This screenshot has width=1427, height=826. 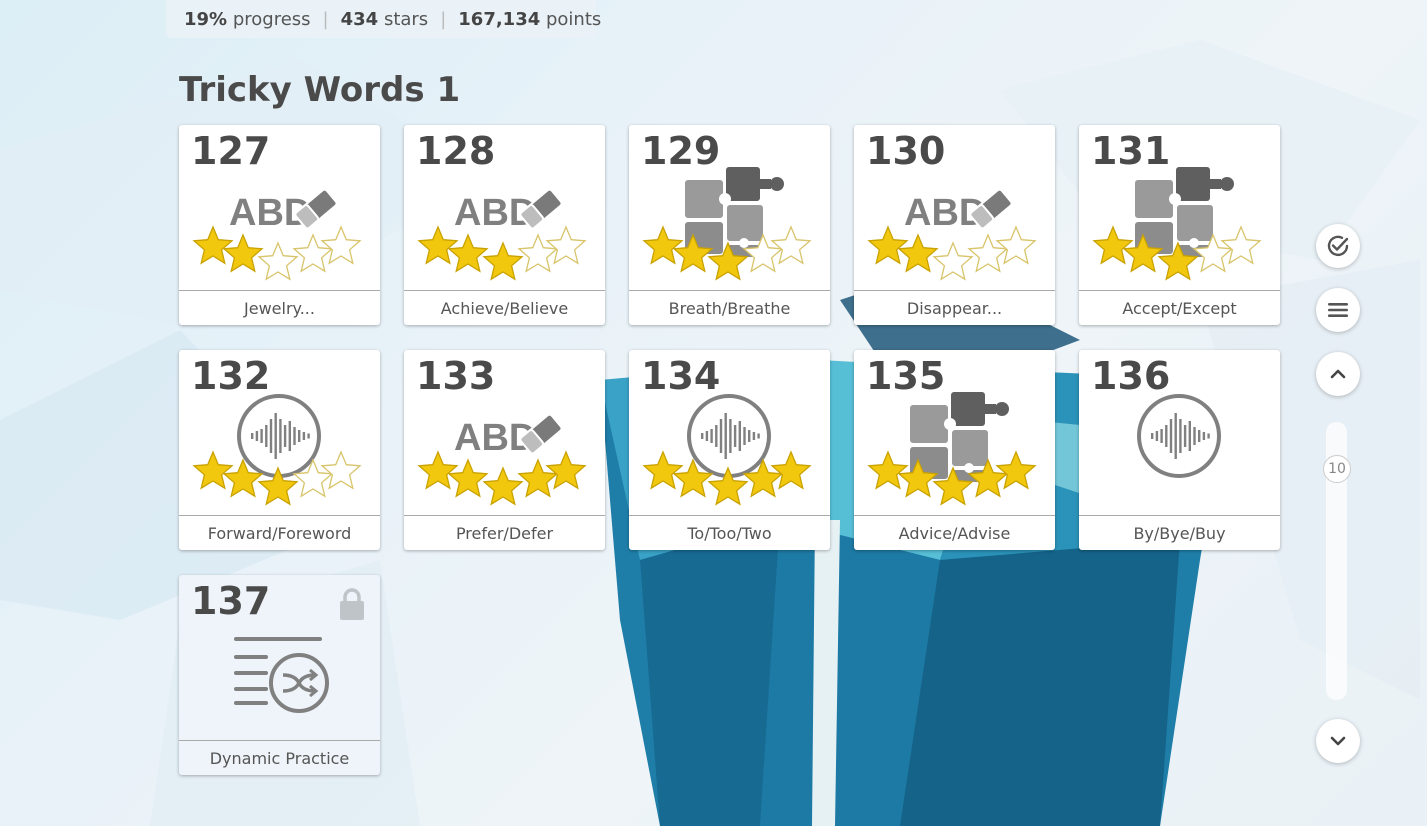 I want to click on lesson-number: 132, so click(x=231, y=376).